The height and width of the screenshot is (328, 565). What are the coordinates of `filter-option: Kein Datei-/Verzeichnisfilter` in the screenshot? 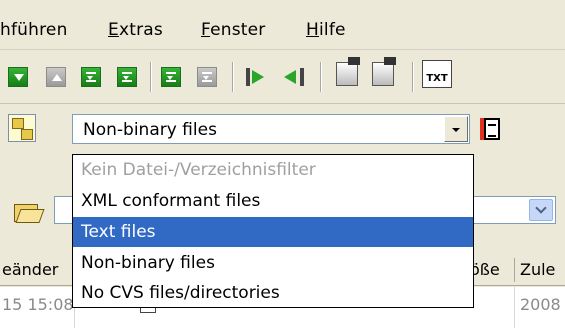 It's located at (198, 170).